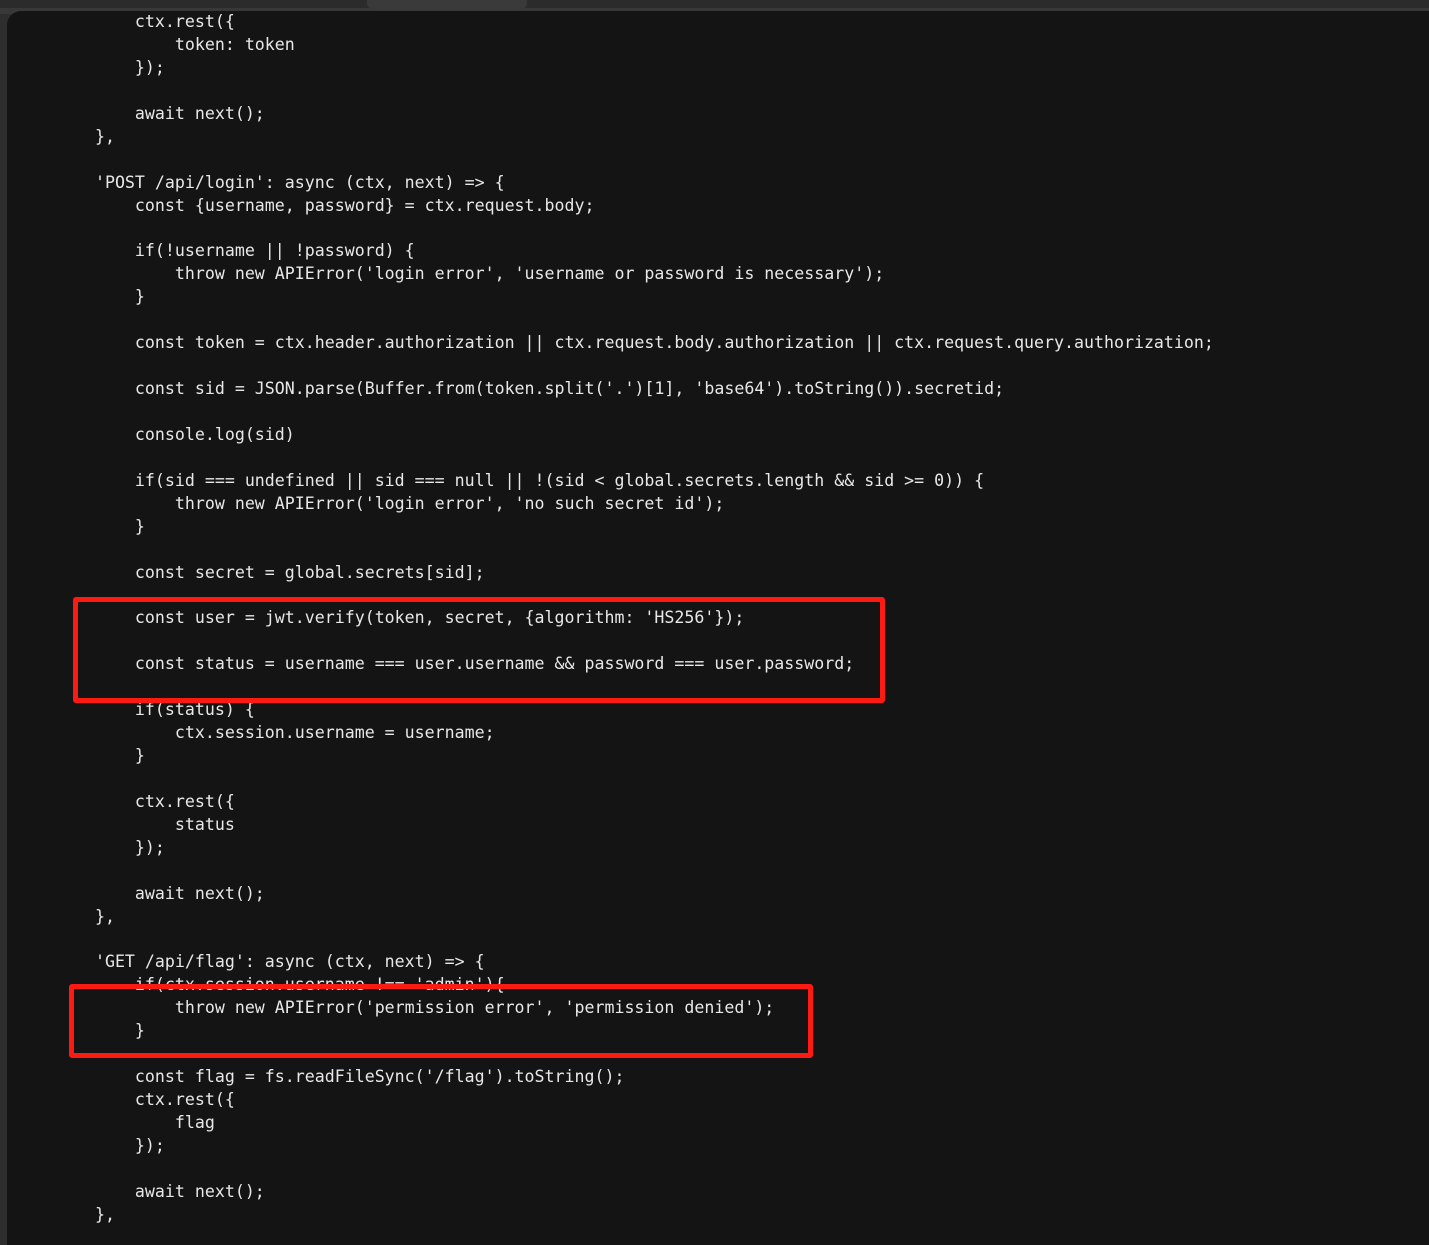  Describe the element at coordinates (155, 710) in the screenshot. I see `code-line: if(status) {` at that location.